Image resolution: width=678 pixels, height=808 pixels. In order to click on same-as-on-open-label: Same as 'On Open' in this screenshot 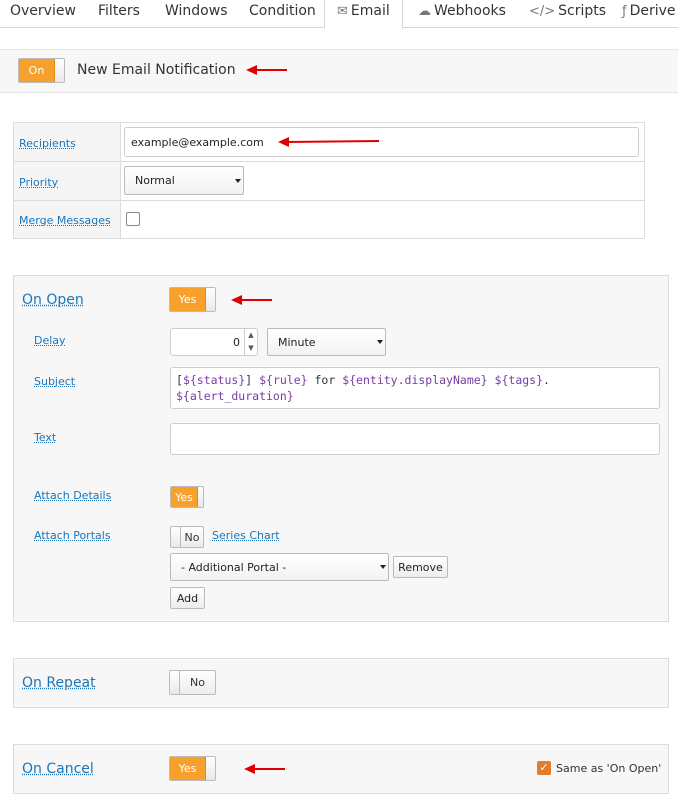, I will do `click(609, 768)`.